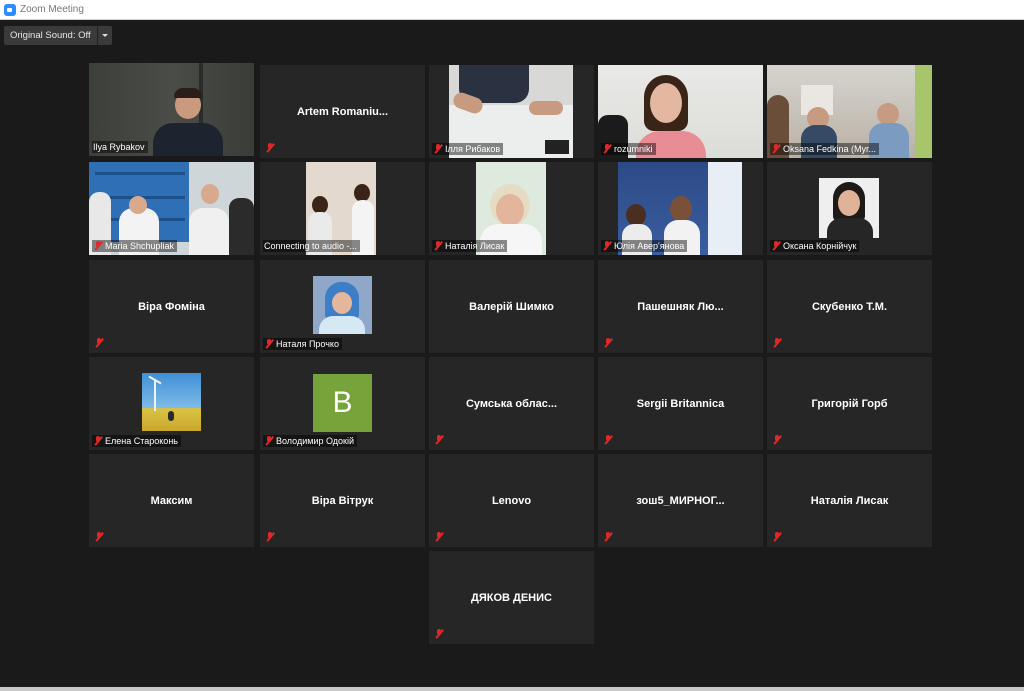 The height and width of the screenshot is (691, 1024). I want to click on participant-name: Валерій Шимко, so click(511, 306).